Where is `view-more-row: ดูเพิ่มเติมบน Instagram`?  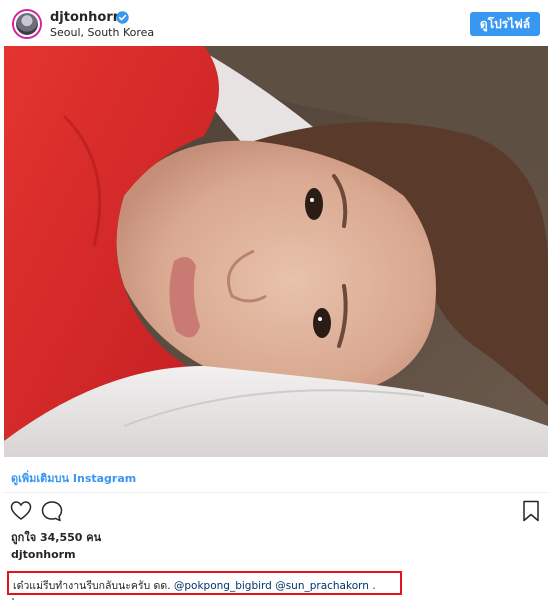
view-more-row: ดูเพิ่มเติมบน Instagram is located at coordinates (276, 475).